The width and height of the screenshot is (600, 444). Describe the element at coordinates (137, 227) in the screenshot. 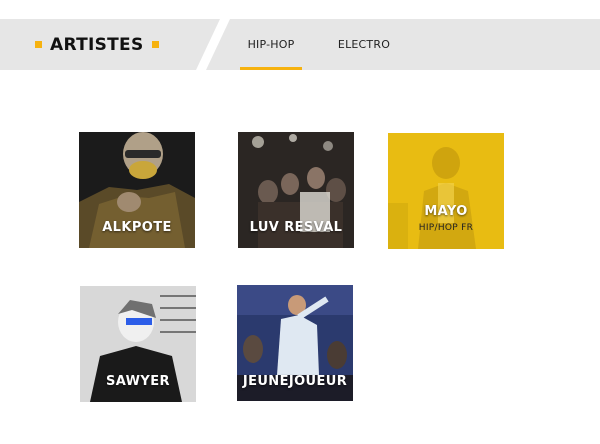

I see `artist-name: ALKPOTE` at that location.